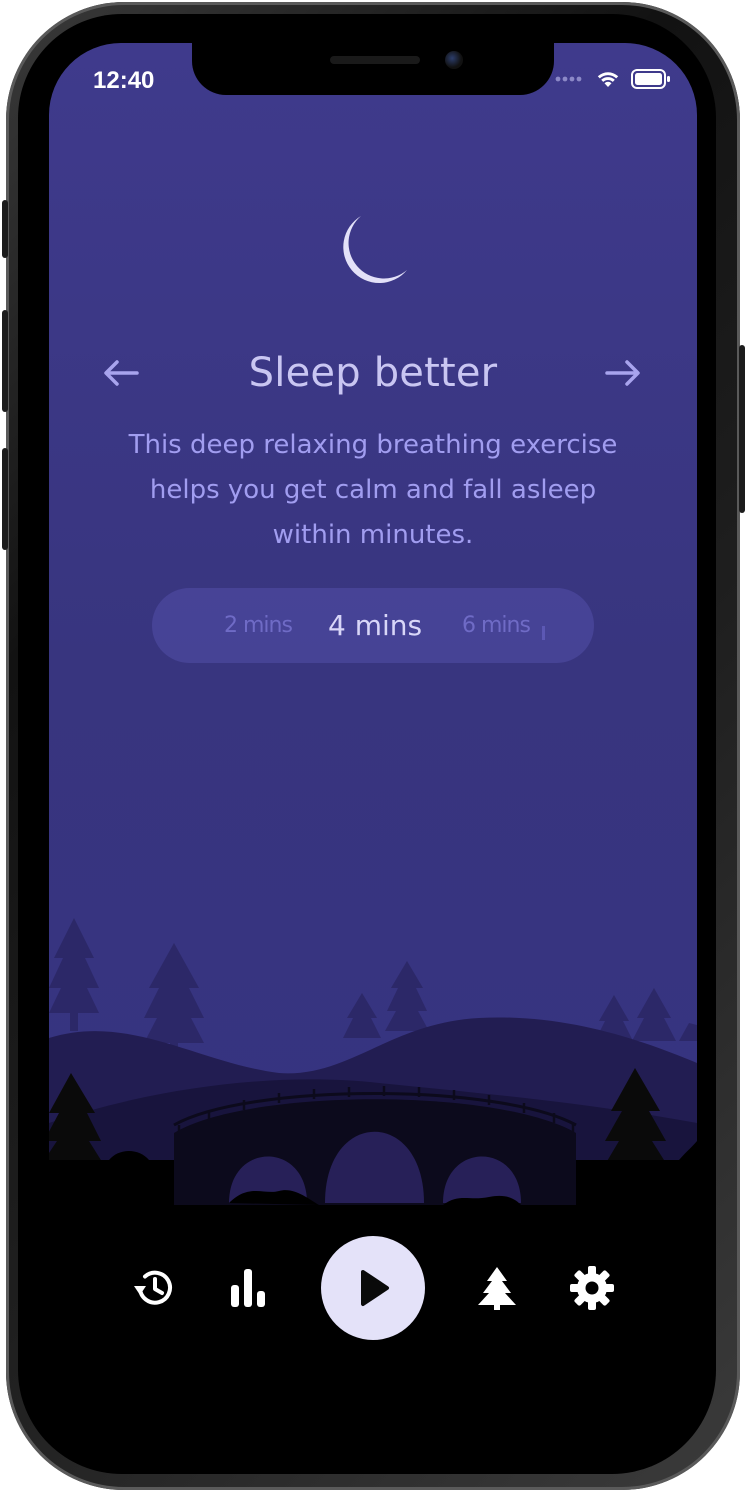 The width and height of the screenshot is (746, 1494). I want to click on exercise-title: Sleep better, so click(373, 373).